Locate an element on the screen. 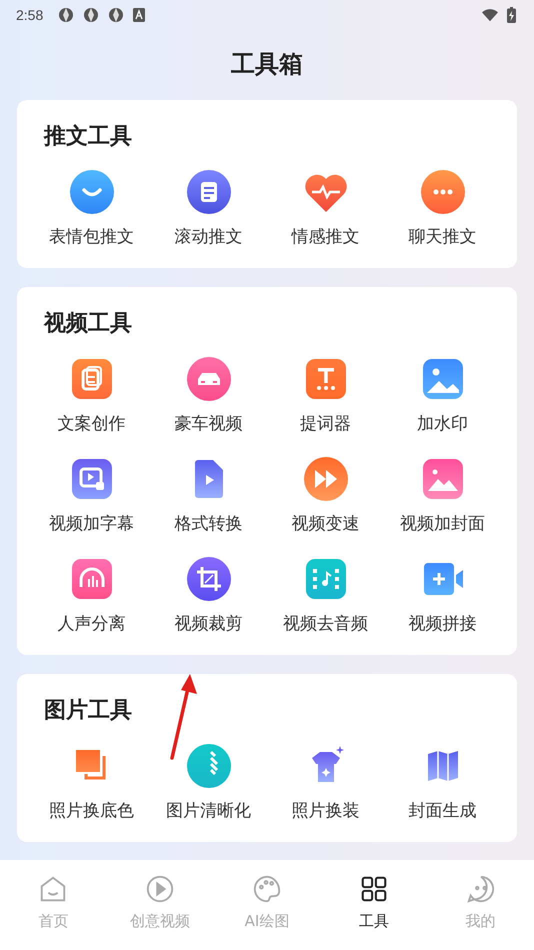 The height and width of the screenshot is (950, 534). tool-label: 封面生成 is located at coordinates (442, 811).